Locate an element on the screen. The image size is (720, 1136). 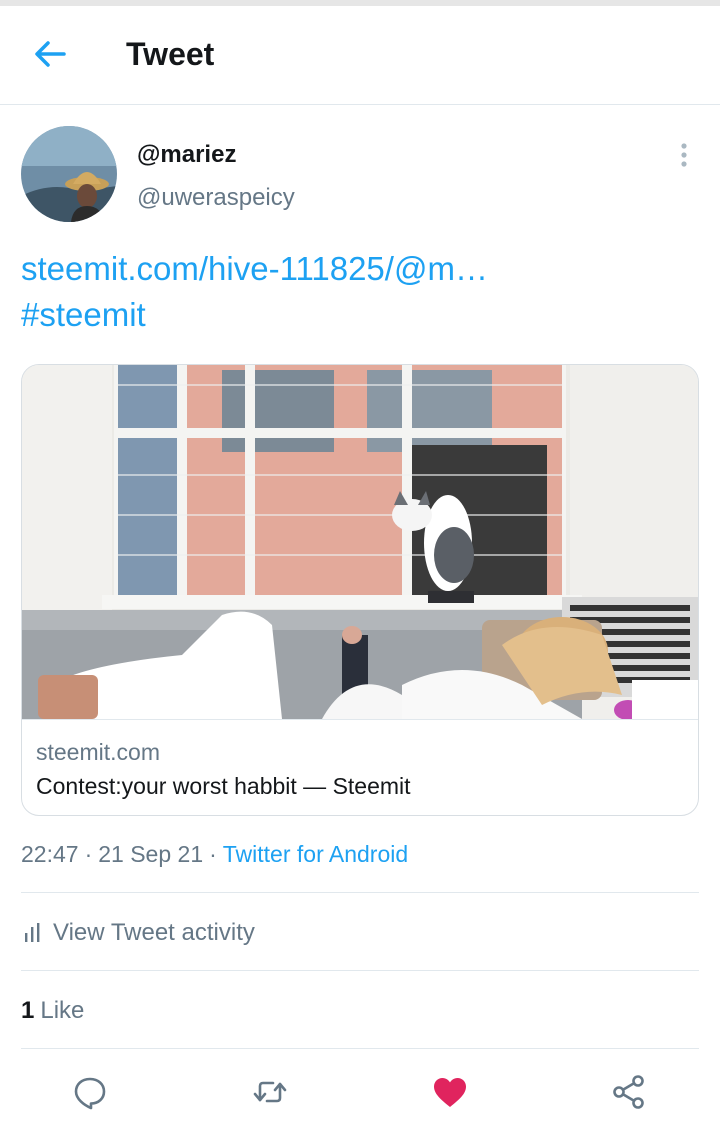
tweet-time: 22:47 is located at coordinates (50, 854).